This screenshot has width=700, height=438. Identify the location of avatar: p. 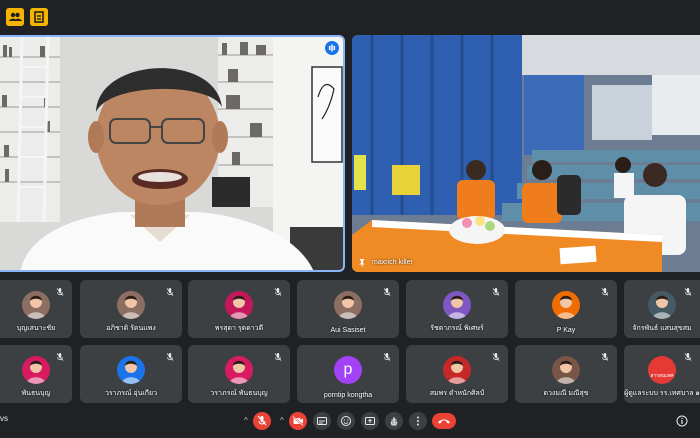
(348, 370).